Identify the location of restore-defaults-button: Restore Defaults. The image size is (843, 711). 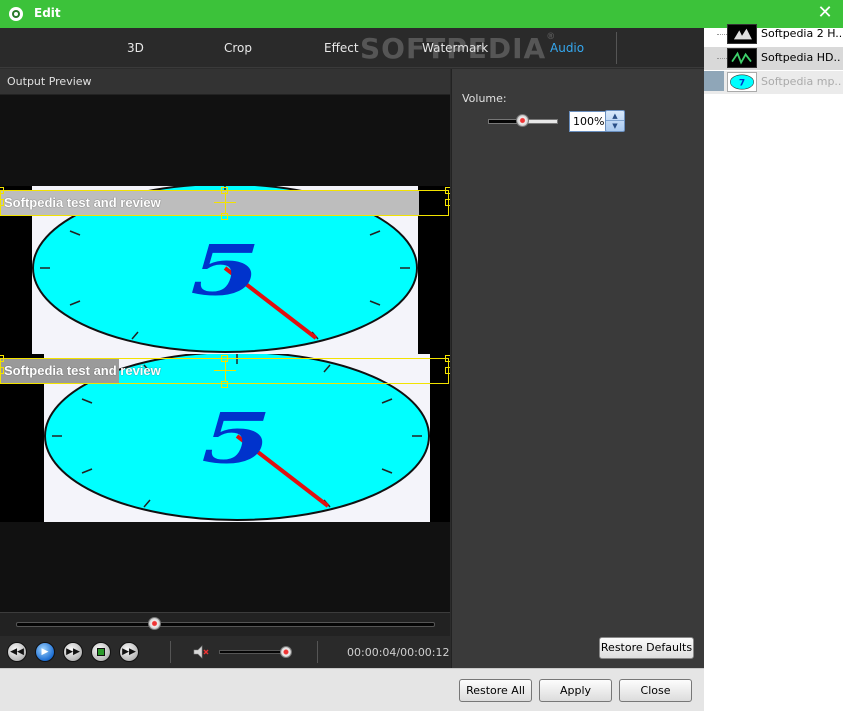
(646, 648).